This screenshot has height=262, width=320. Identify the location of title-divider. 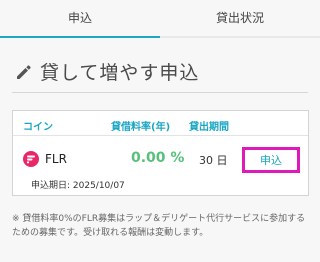
(160, 92).